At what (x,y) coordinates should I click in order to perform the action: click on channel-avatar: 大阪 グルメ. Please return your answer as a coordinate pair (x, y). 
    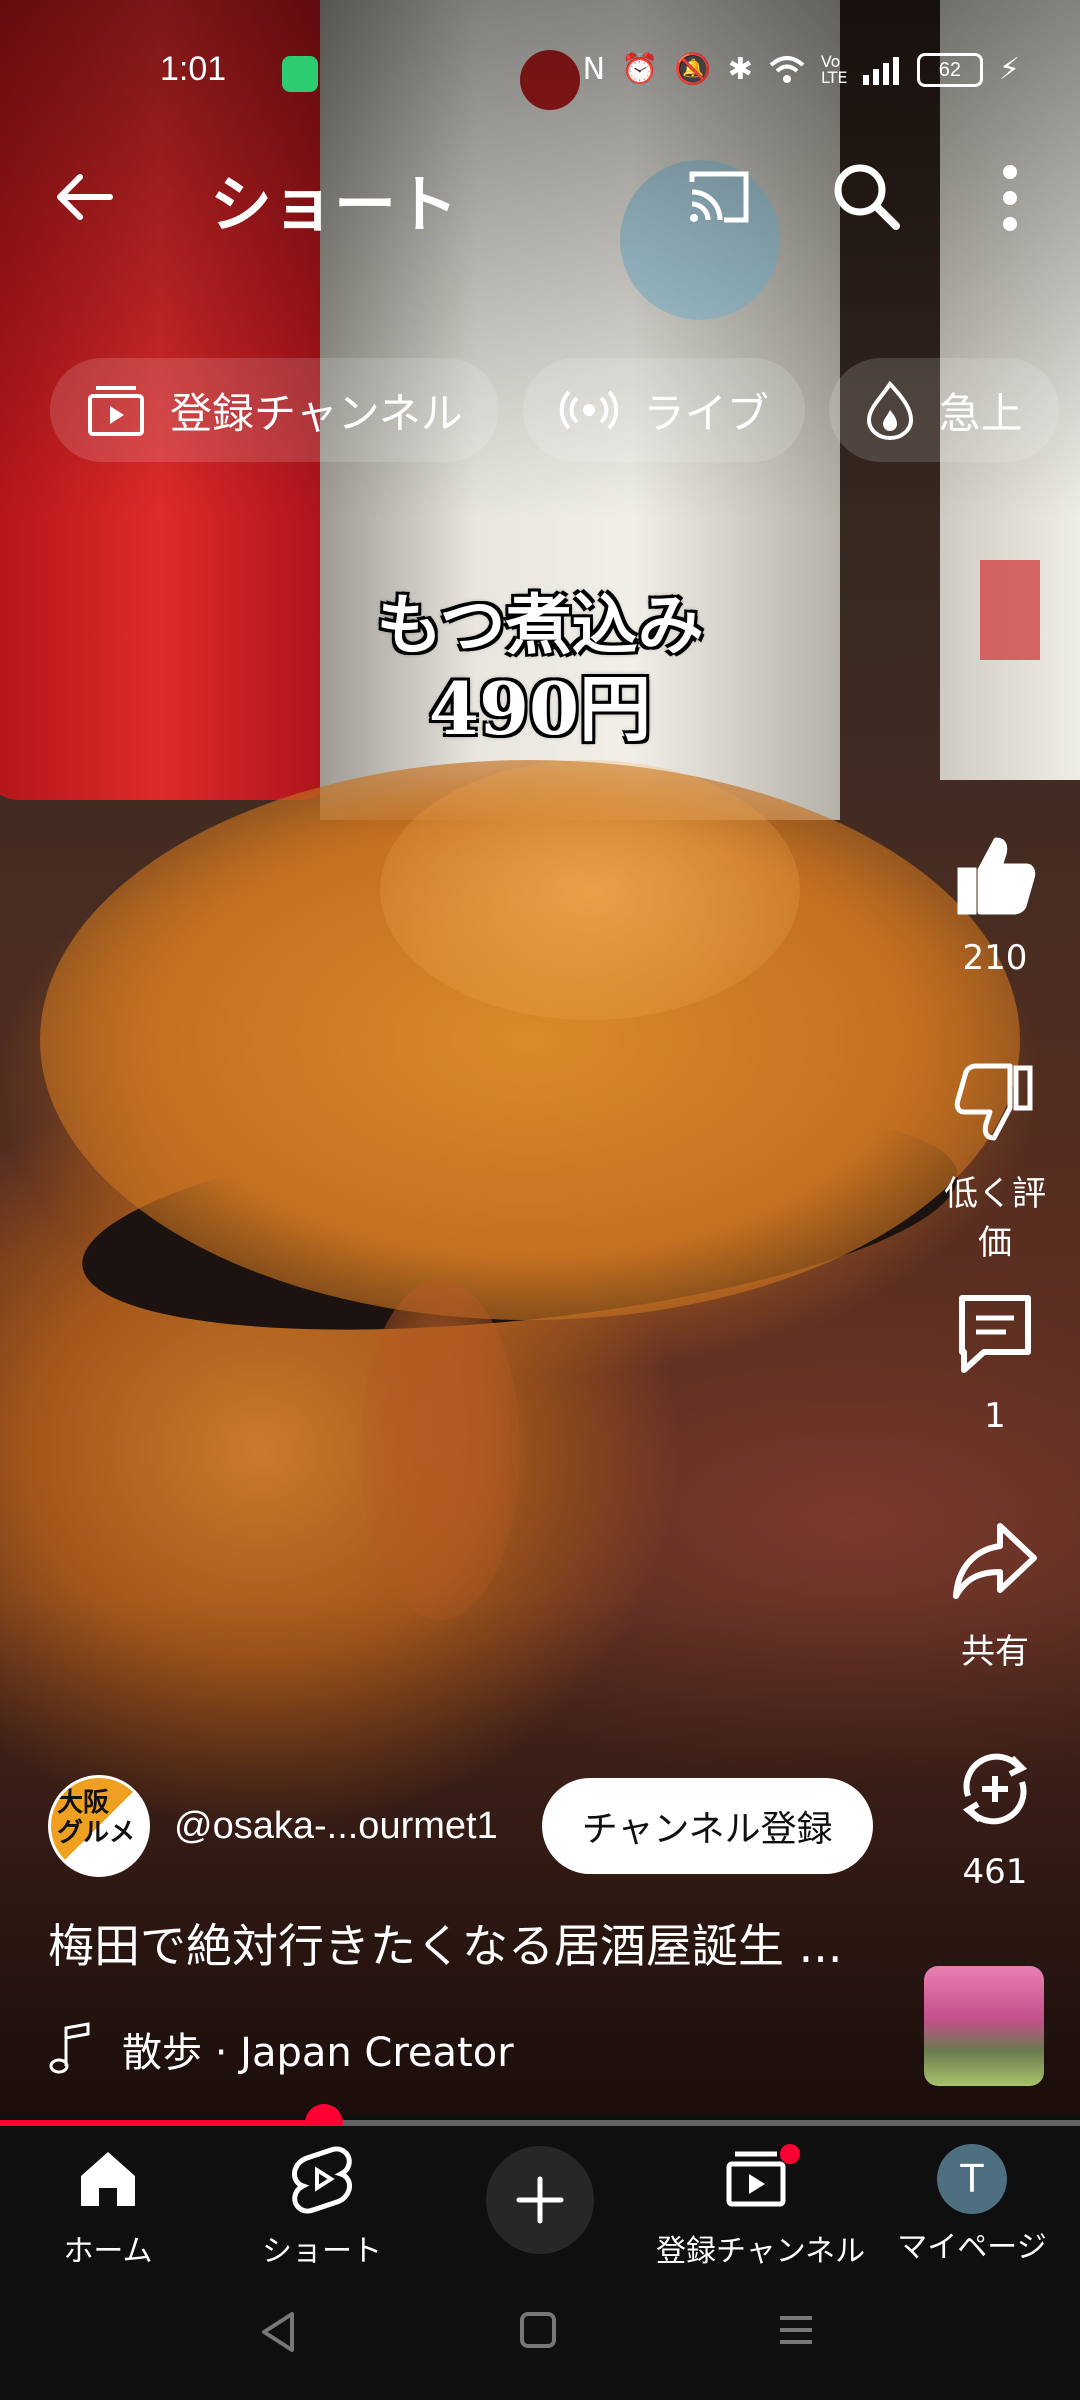
    Looking at the image, I should click on (99, 1826).